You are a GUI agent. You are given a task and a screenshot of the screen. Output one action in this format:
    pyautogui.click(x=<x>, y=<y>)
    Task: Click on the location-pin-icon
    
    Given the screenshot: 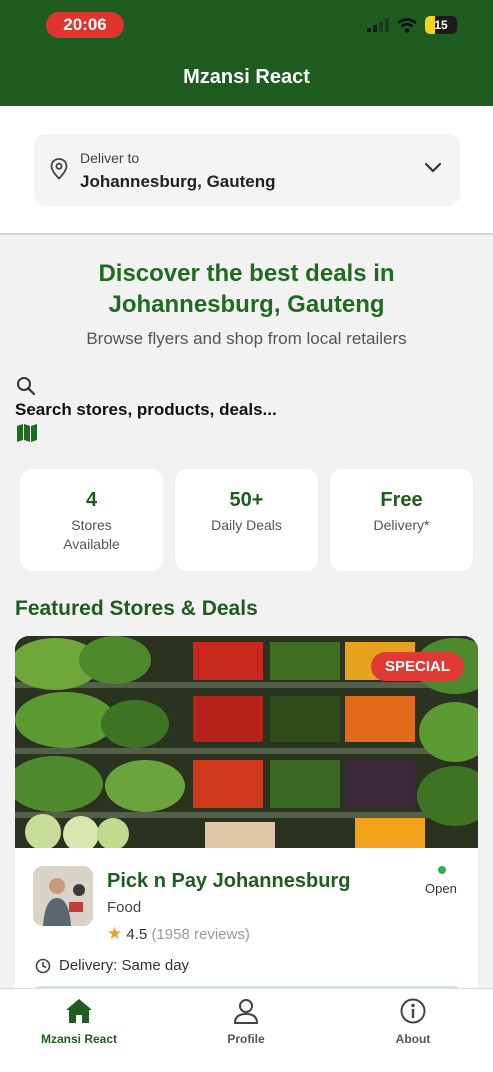 What is the action you would take?
    pyautogui.click(x=59, y=169)
    